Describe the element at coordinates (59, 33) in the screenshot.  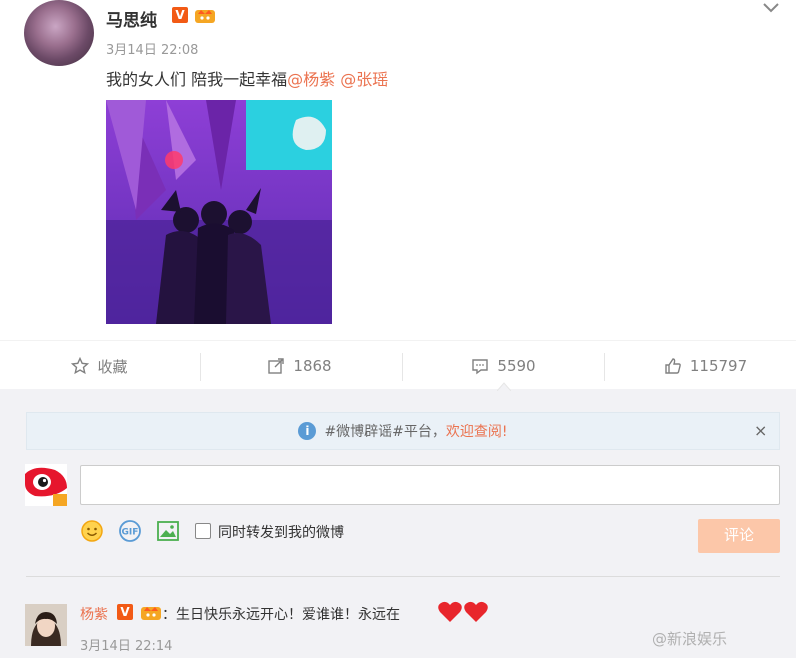
I see `author-avatar` at that location.